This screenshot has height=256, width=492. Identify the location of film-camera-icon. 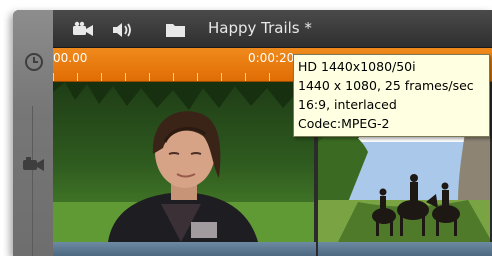
(84, 32).